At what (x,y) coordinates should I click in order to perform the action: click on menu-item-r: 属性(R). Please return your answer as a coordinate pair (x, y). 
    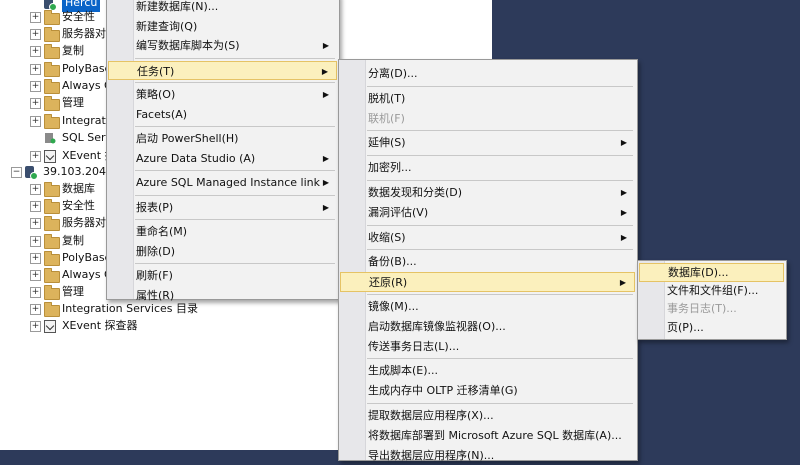
    Looking at the image, I should click on (235, 296).